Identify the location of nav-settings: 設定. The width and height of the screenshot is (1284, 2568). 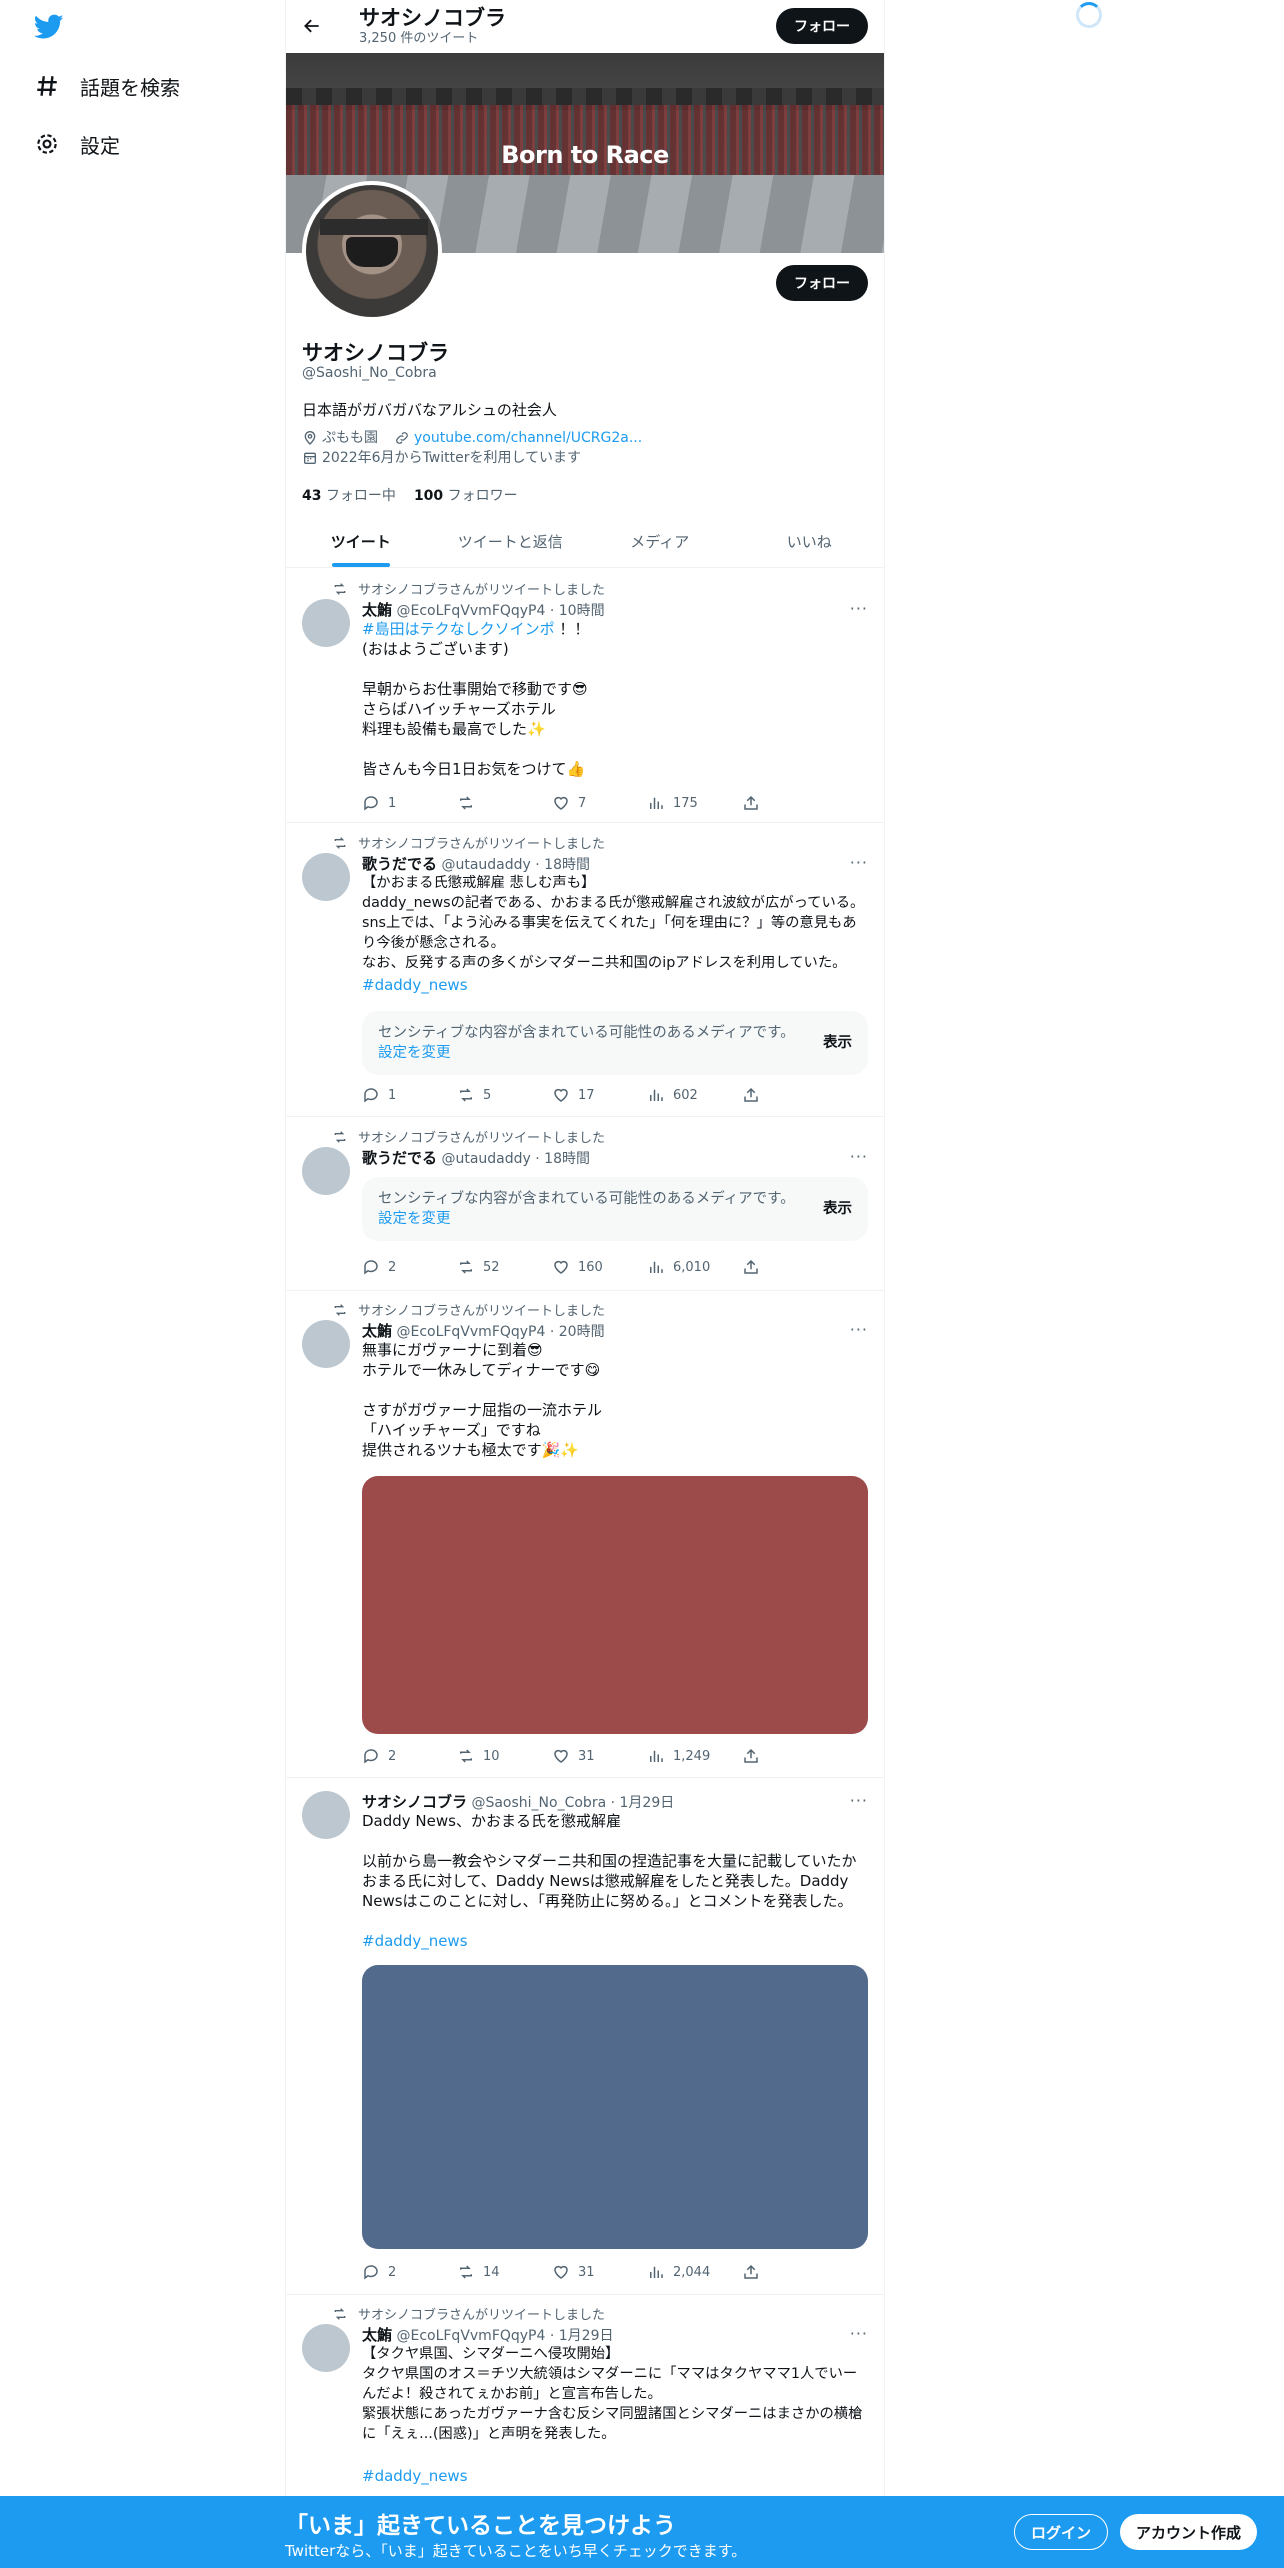
(77, 144).